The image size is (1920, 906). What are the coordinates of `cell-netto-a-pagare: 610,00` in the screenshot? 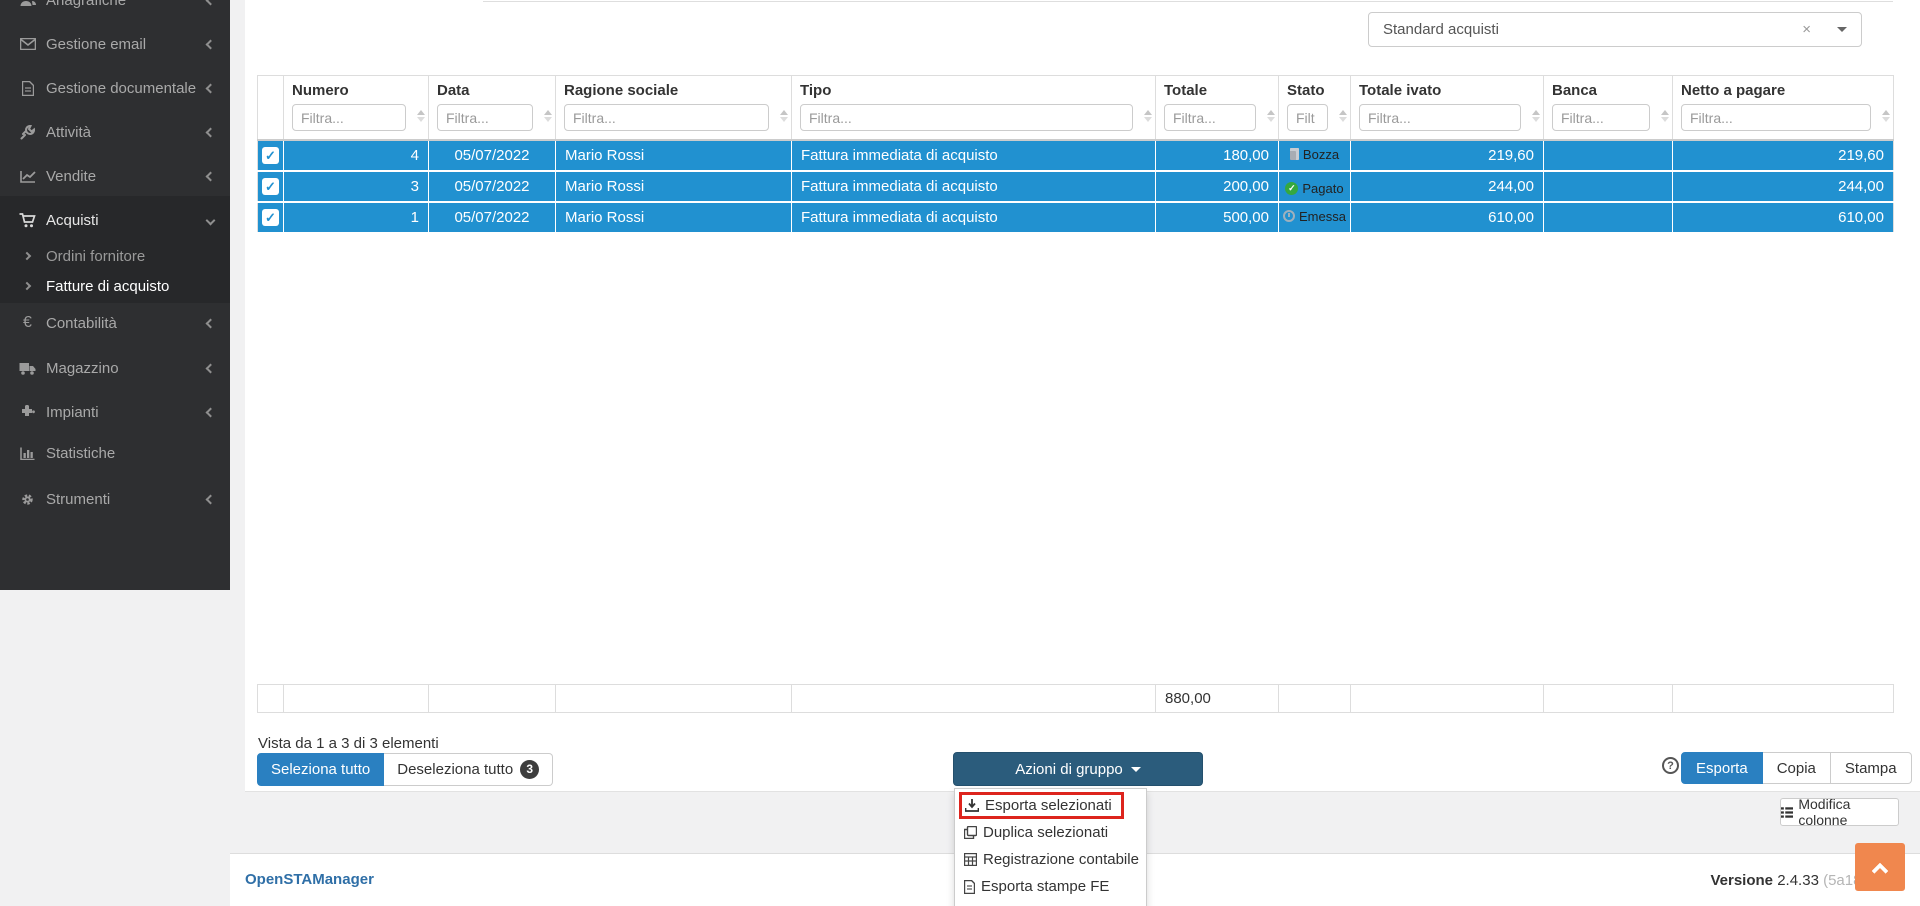 It's located at (1783, 217).